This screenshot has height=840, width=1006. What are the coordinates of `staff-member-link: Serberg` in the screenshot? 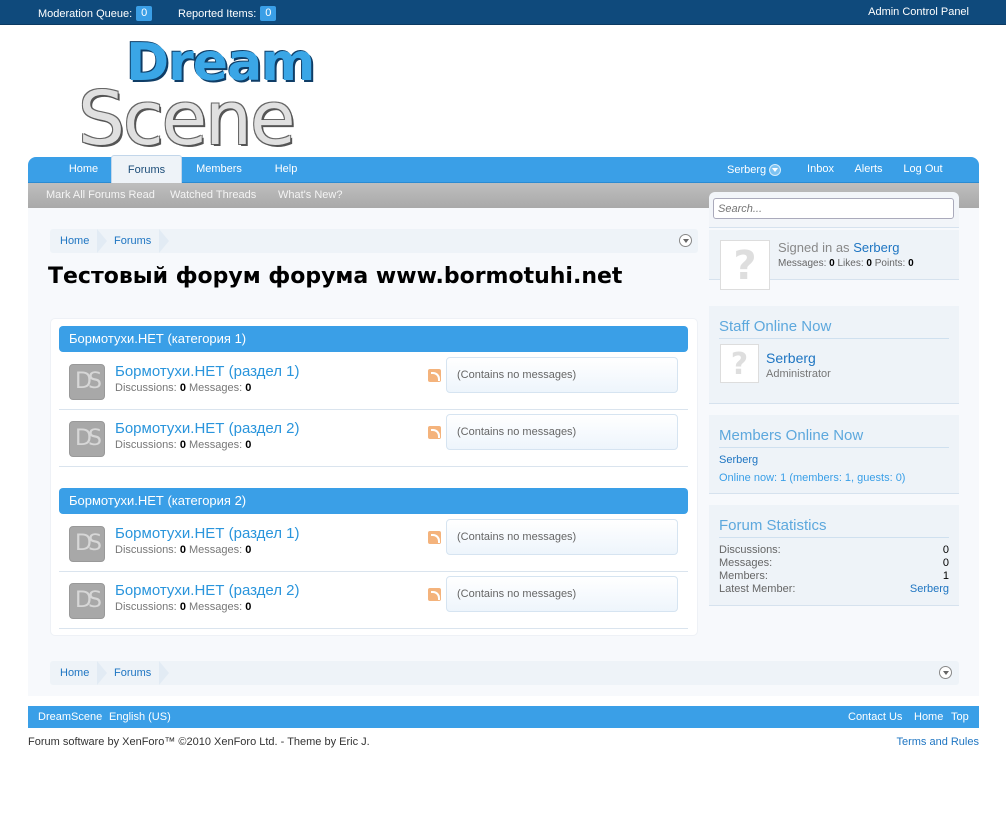 It's located at (791, 358).